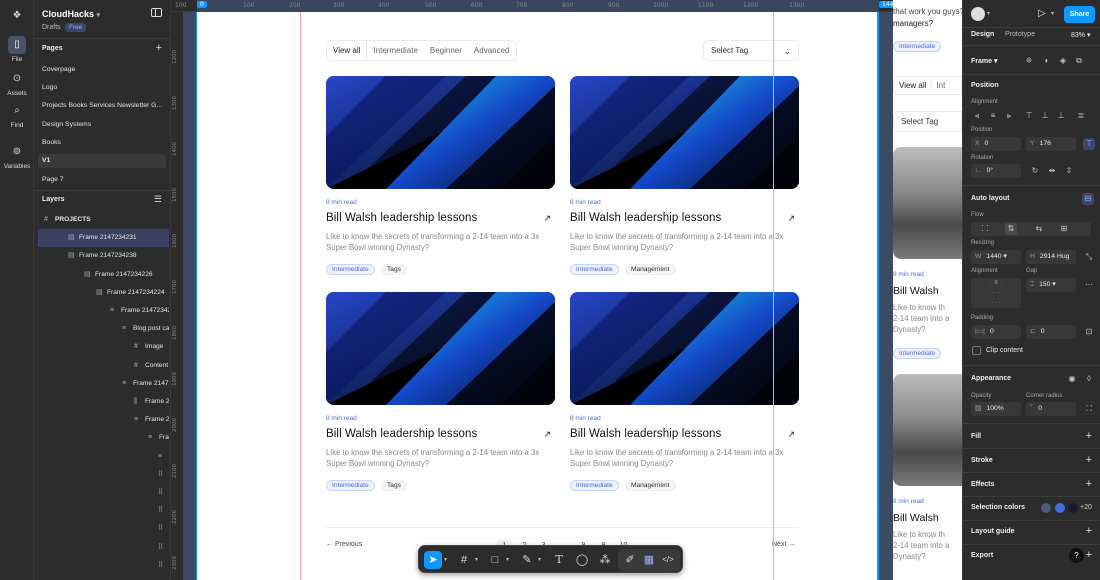  Describe the element at coordinates (1072, 379) in the screenshot. I see `eye-icon: ◉` at that location.